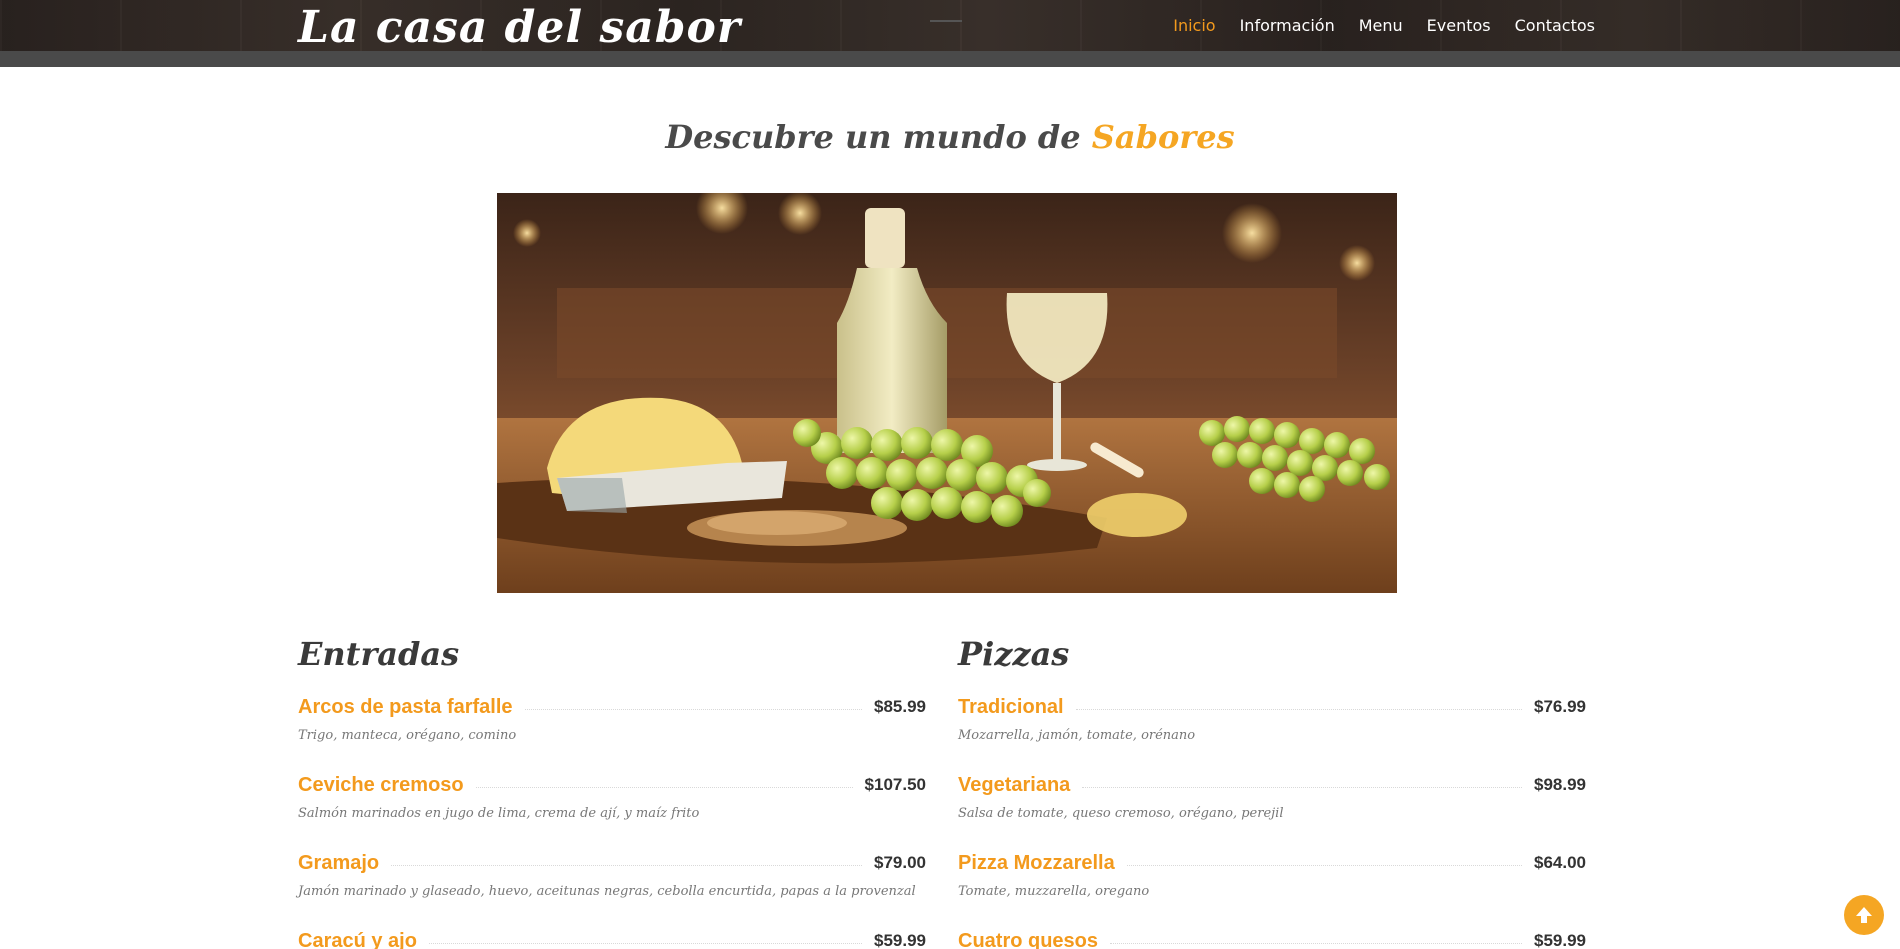 The height and width of the screenshot is (949, 1900). Describe the element at coordinates (1560, 862) in the screenshot. I see `menu-item-price: $64.00` at that location.